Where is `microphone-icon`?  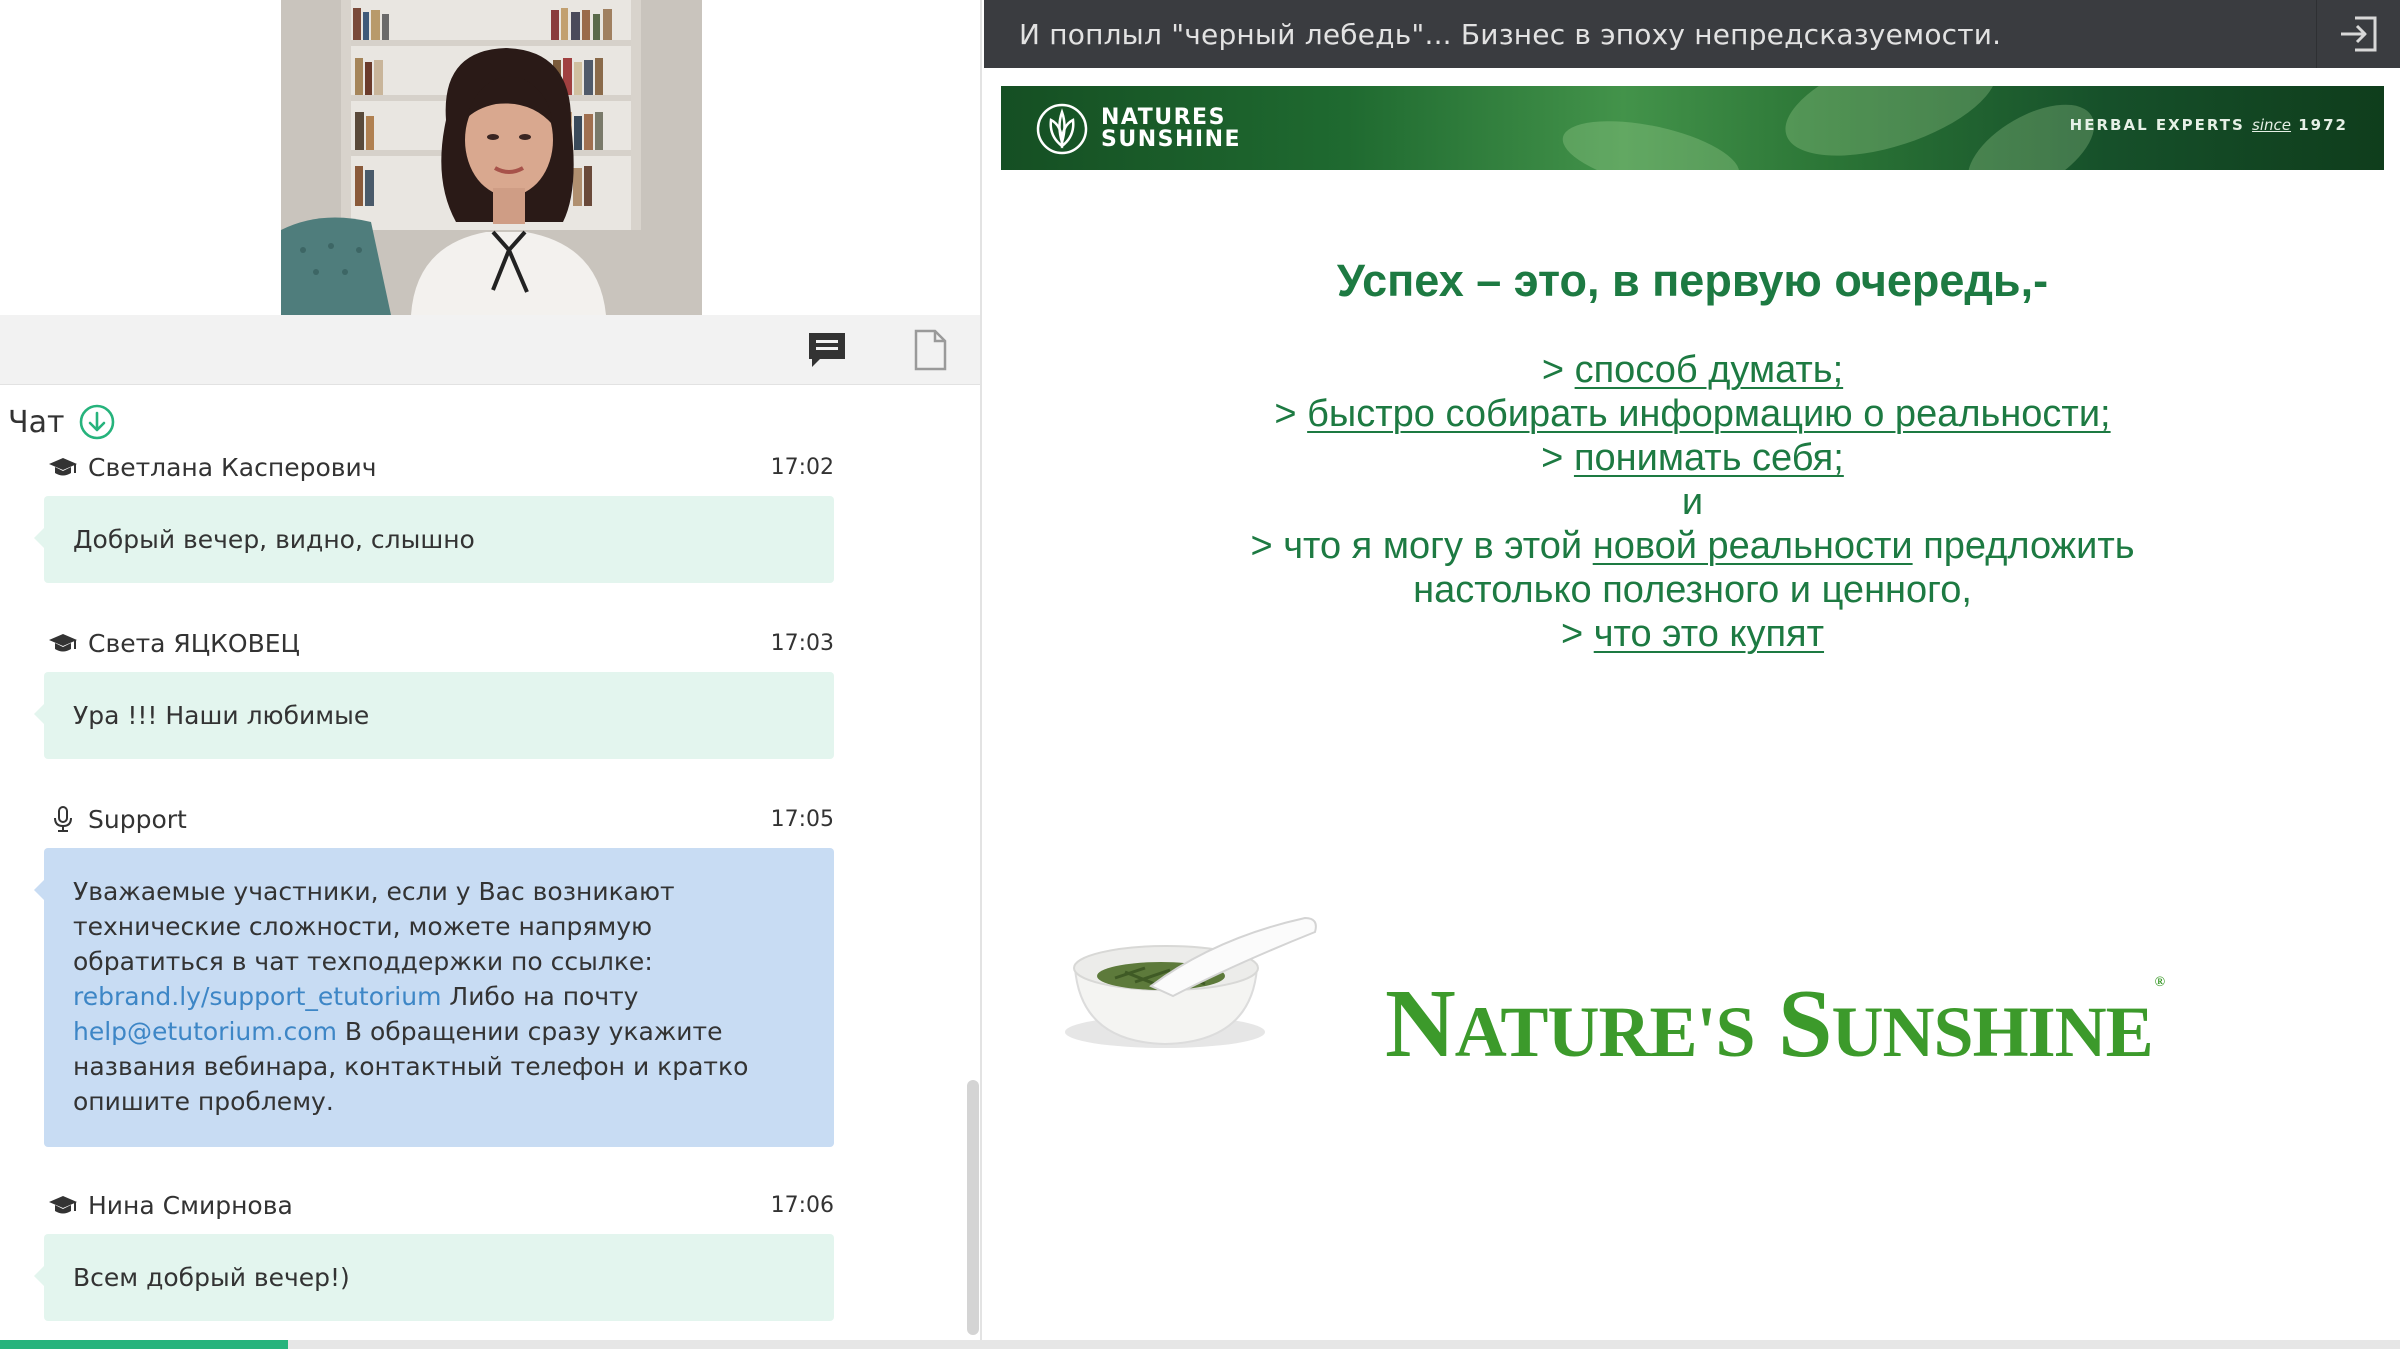
microphone-icon is located at coordinates (63, 819).